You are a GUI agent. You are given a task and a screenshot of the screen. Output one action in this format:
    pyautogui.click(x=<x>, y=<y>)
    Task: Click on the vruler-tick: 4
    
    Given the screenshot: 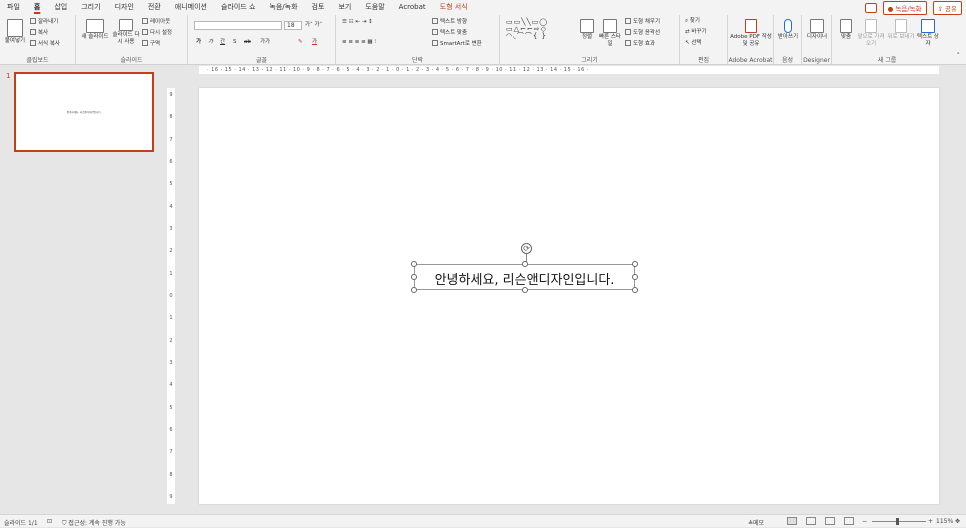 What is the action you would take?
    pyautogui.click(x=171, y=385)
    